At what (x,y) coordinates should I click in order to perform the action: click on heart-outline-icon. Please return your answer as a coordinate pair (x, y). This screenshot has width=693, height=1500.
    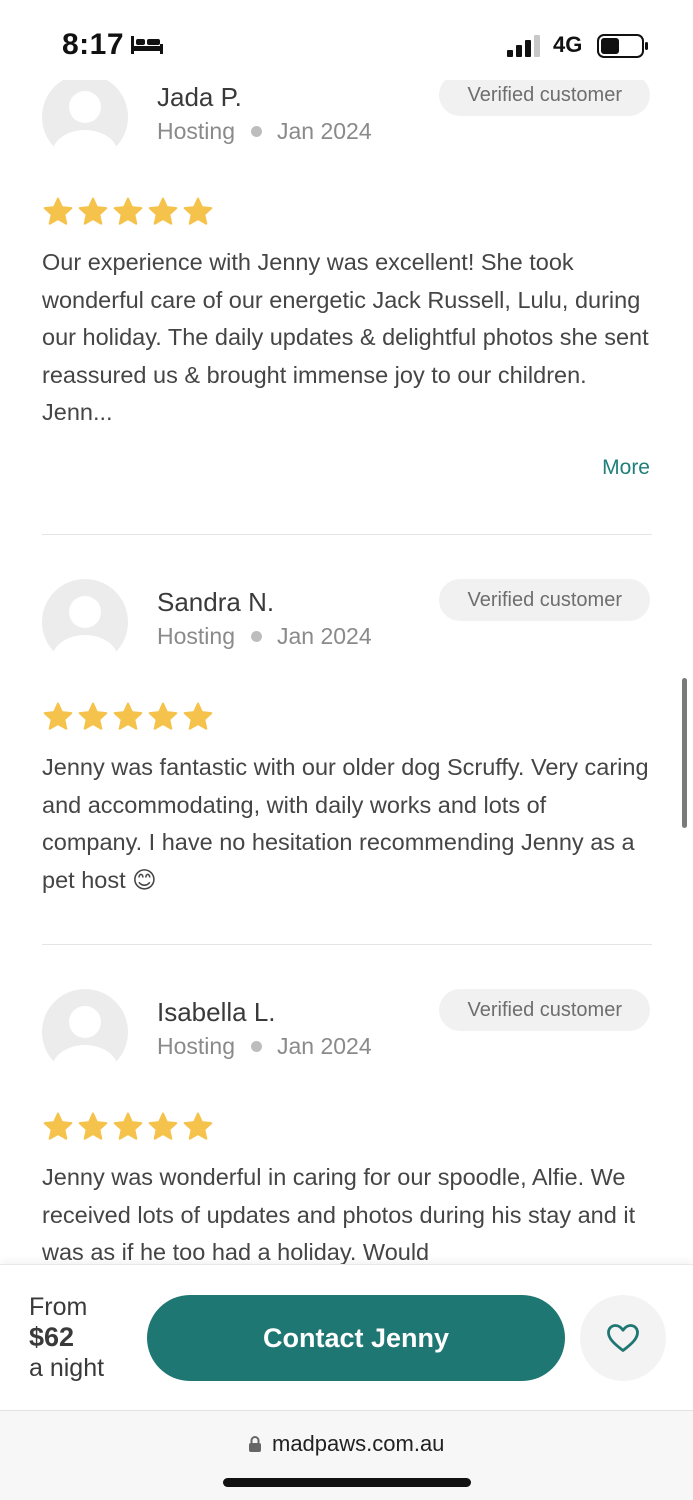
    Looking at the image, I should click on (623, 1338).